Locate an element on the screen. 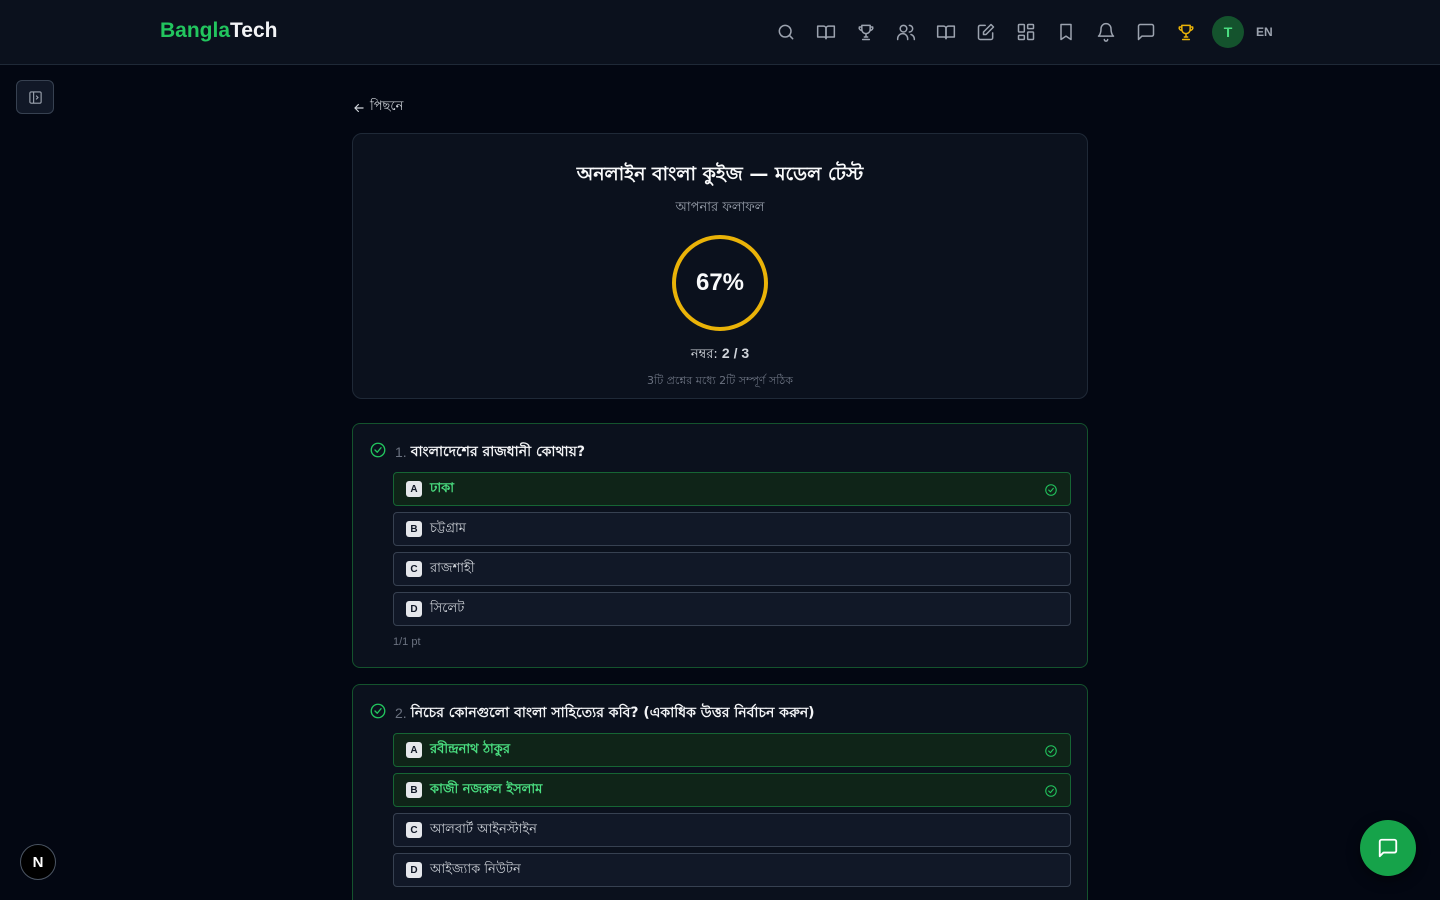 The image size is (1440, 900). question-number: 1. is located at coordinates (401, 452).